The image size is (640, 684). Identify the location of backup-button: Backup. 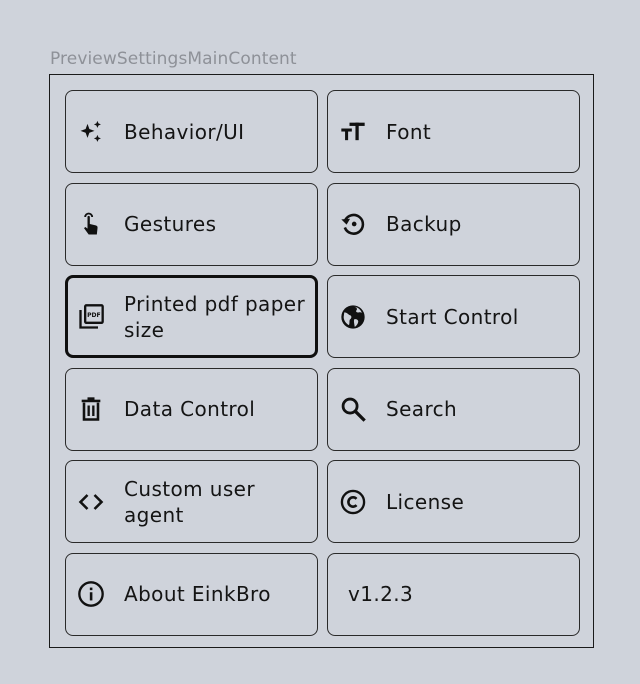
(453, 224).